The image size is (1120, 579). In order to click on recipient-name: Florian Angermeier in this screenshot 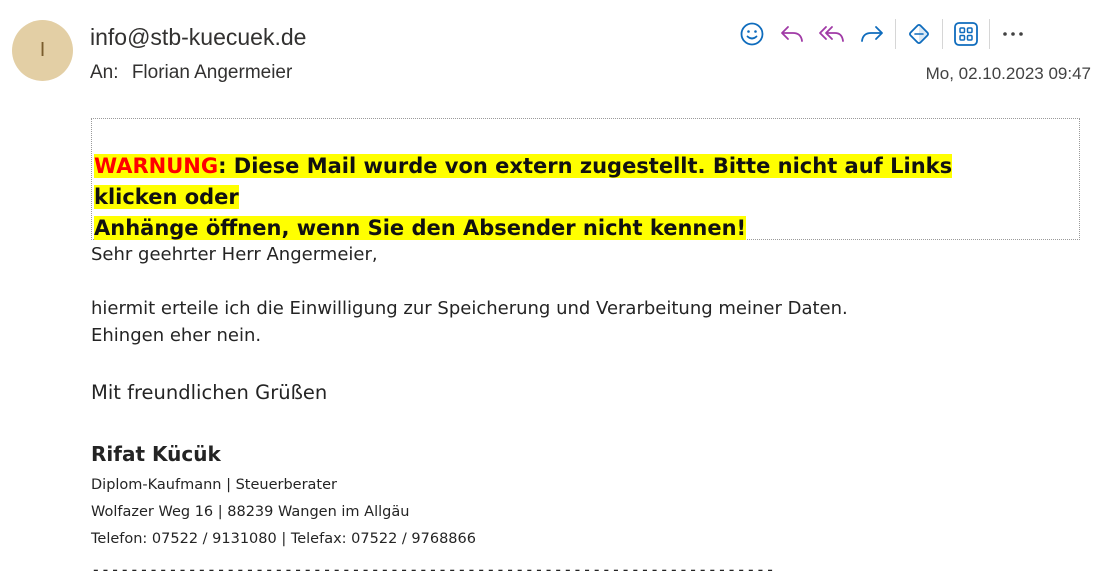, I will do `click(212, 72)`.